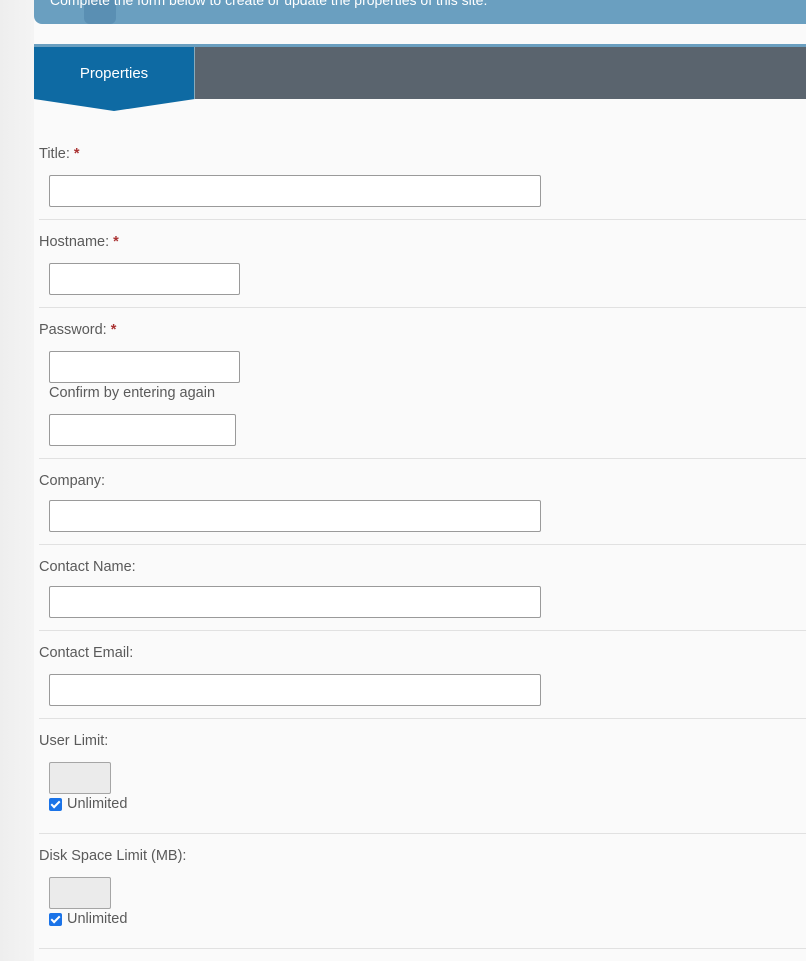 This screenshot has width=806, height=961. I want to click on disk-space-unlimited-checkbox, so click(55, 919).